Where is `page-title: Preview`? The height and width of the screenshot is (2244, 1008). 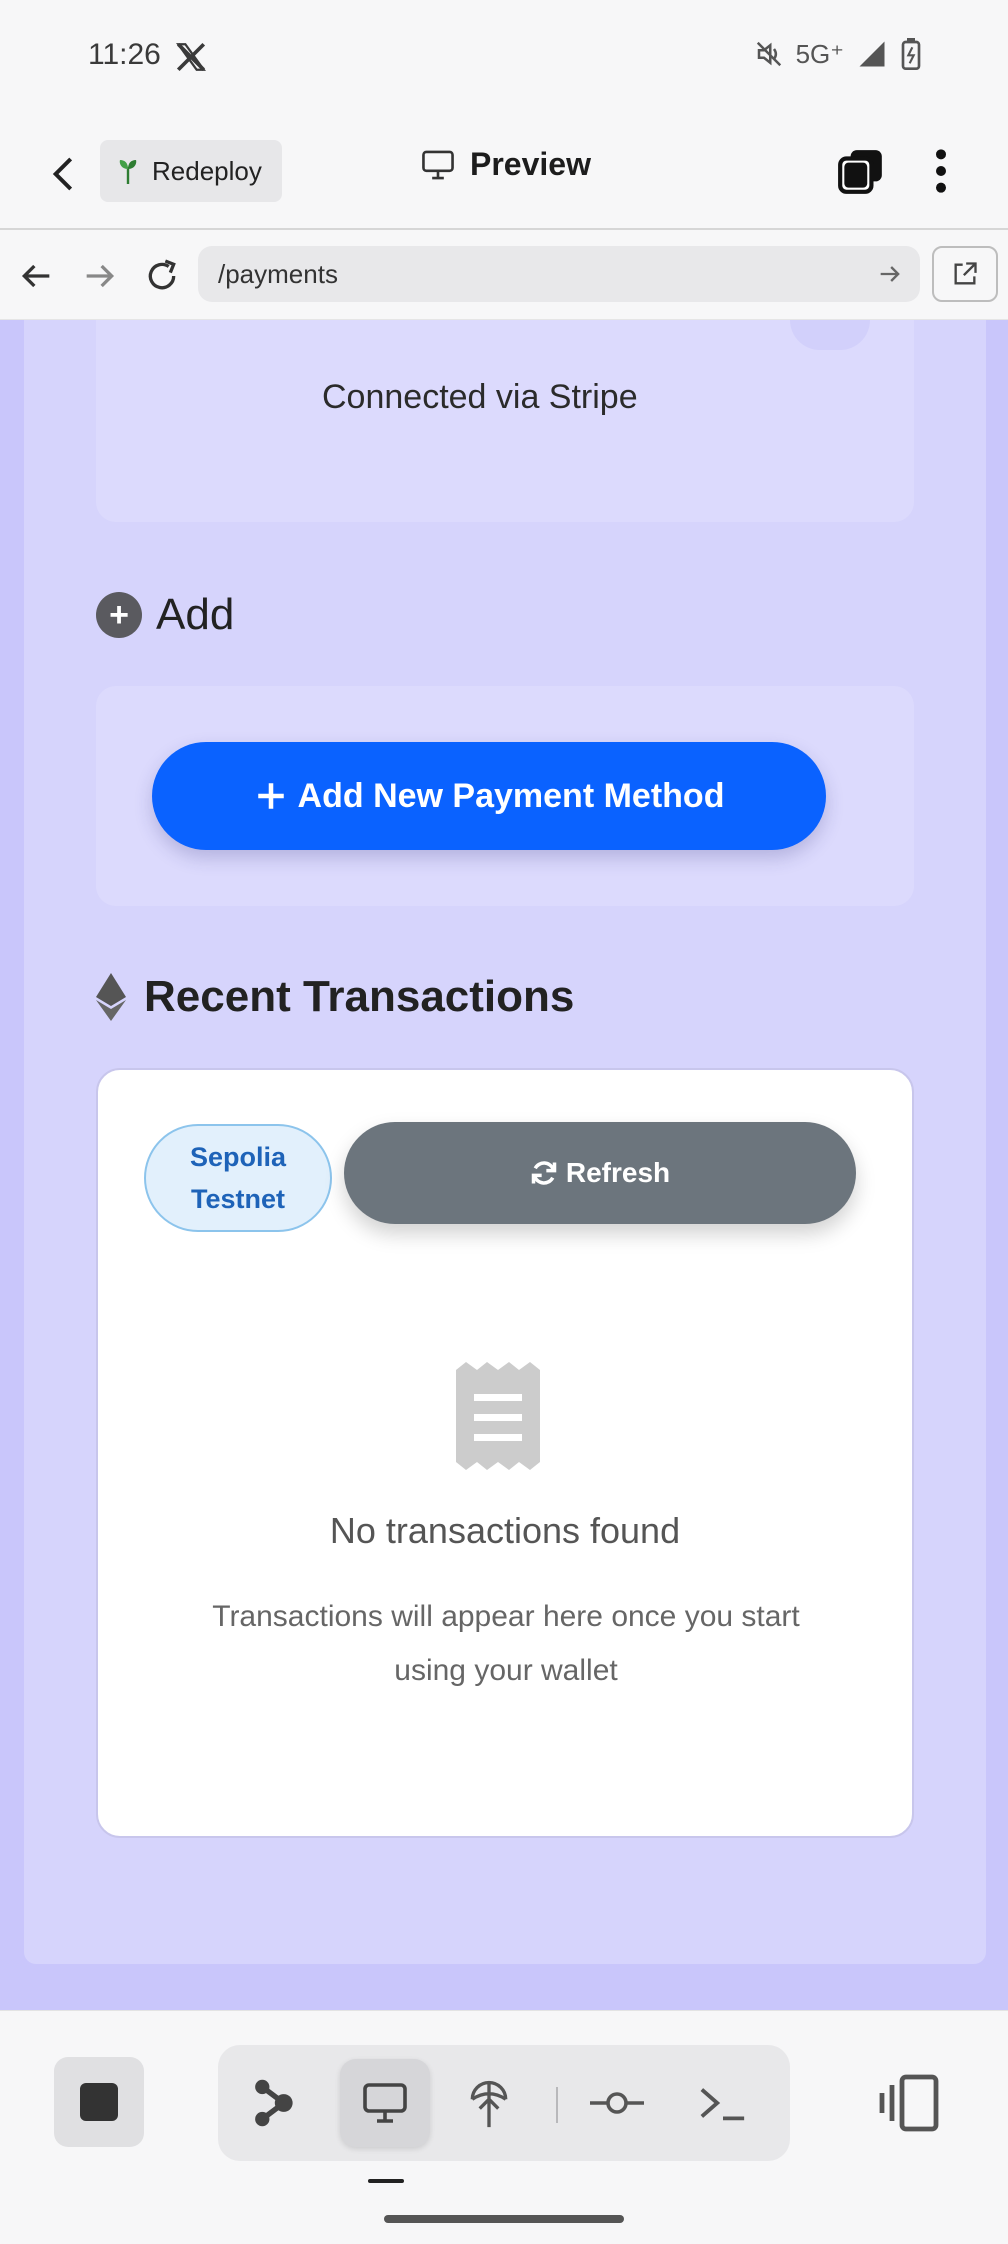 page-title: Preview is located at coordinates (505, 164).